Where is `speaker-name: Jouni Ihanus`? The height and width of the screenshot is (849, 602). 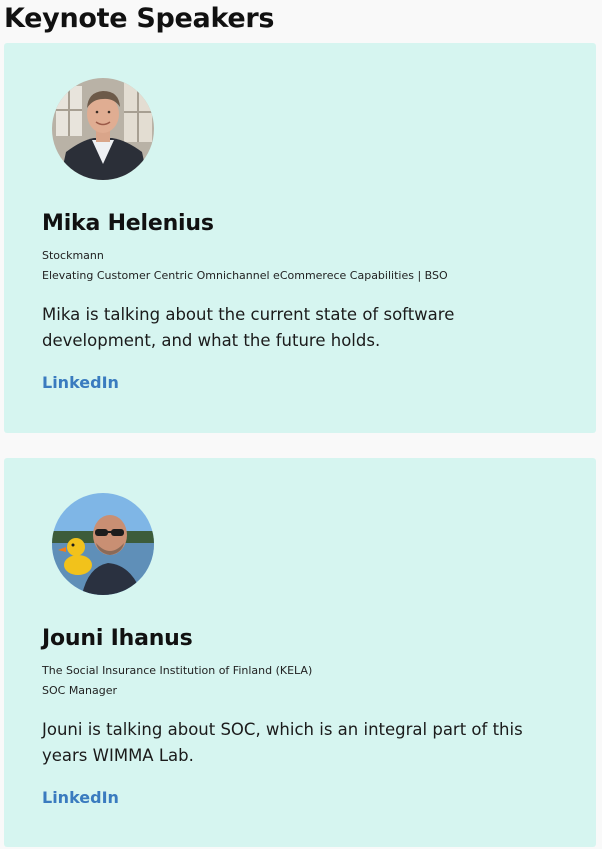 speaker-name: Jouni Ihanus is located at coordinates (117, 638).